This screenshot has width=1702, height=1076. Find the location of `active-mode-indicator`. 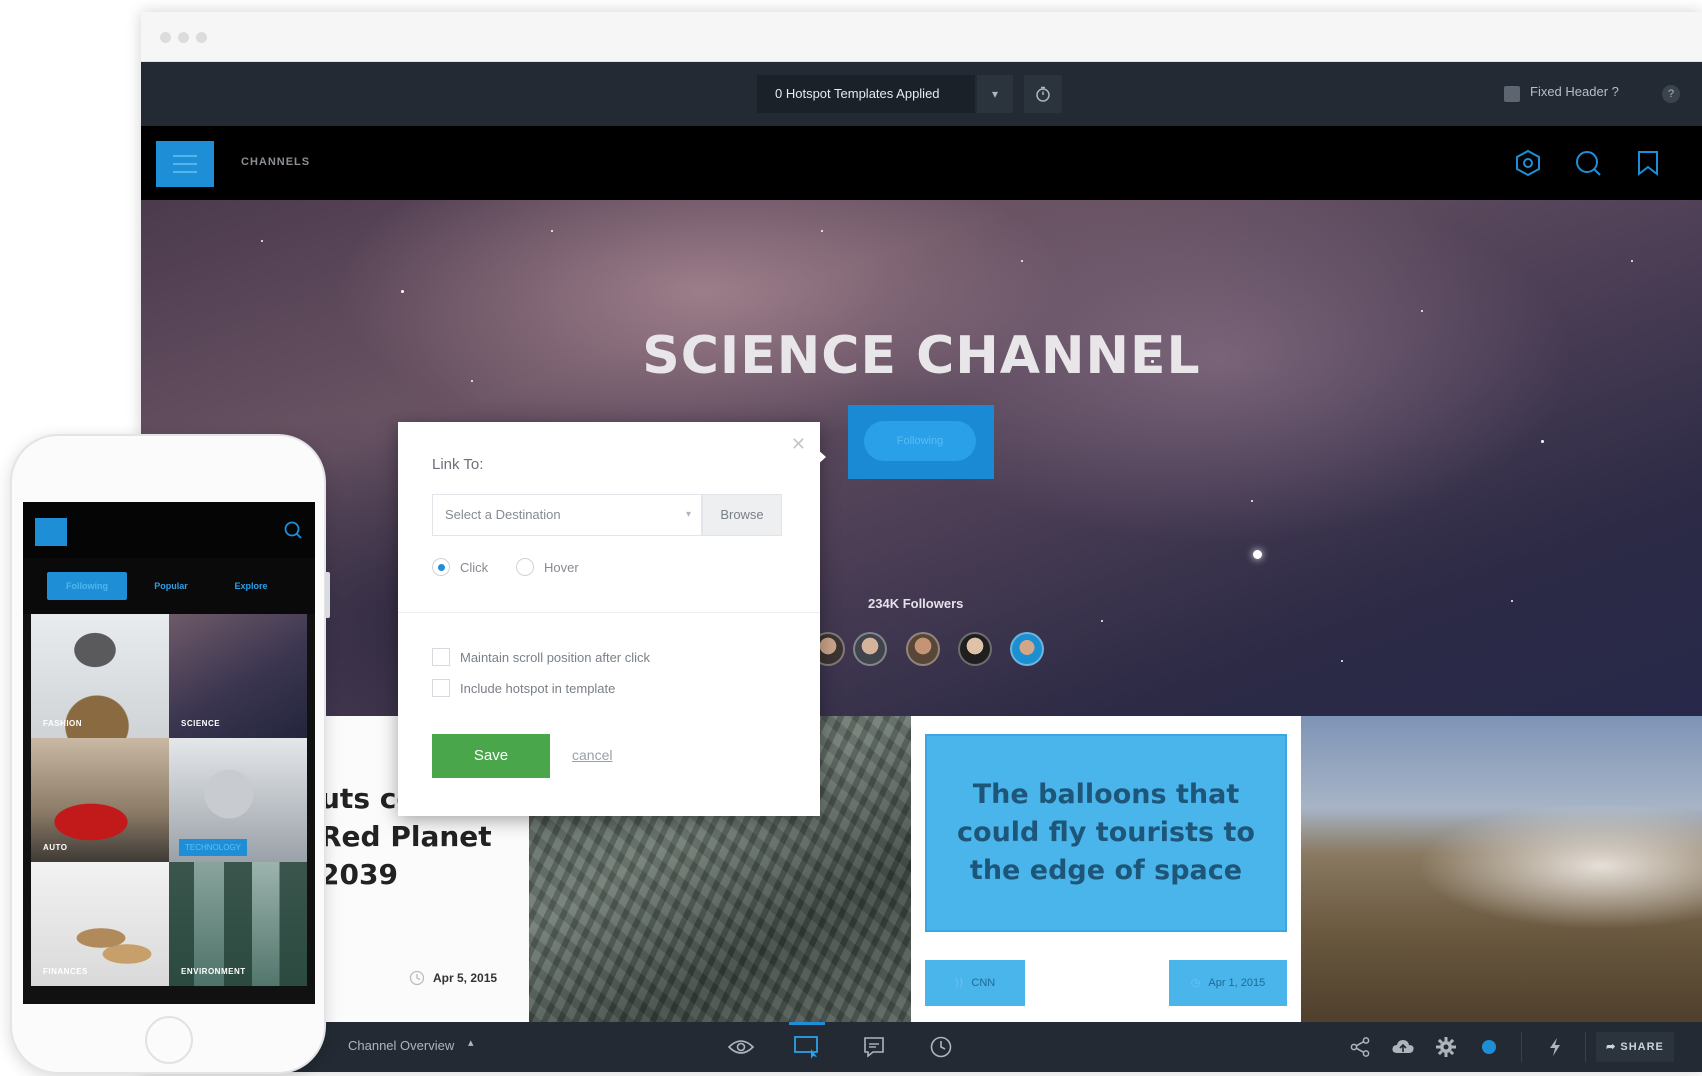

active-mode-indicator is located at coordinates (807, 1023).